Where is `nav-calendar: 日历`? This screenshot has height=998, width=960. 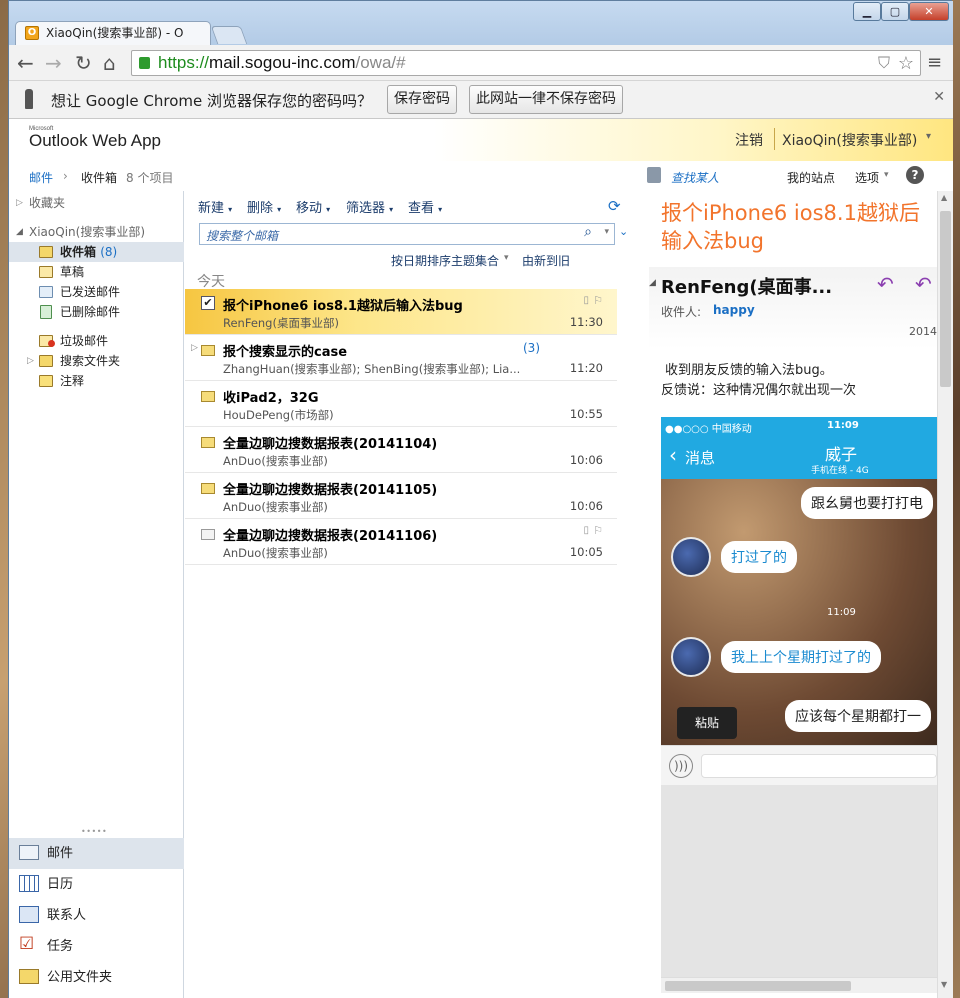 nav-calendar: 日历 is located at coordinates (96, 884).